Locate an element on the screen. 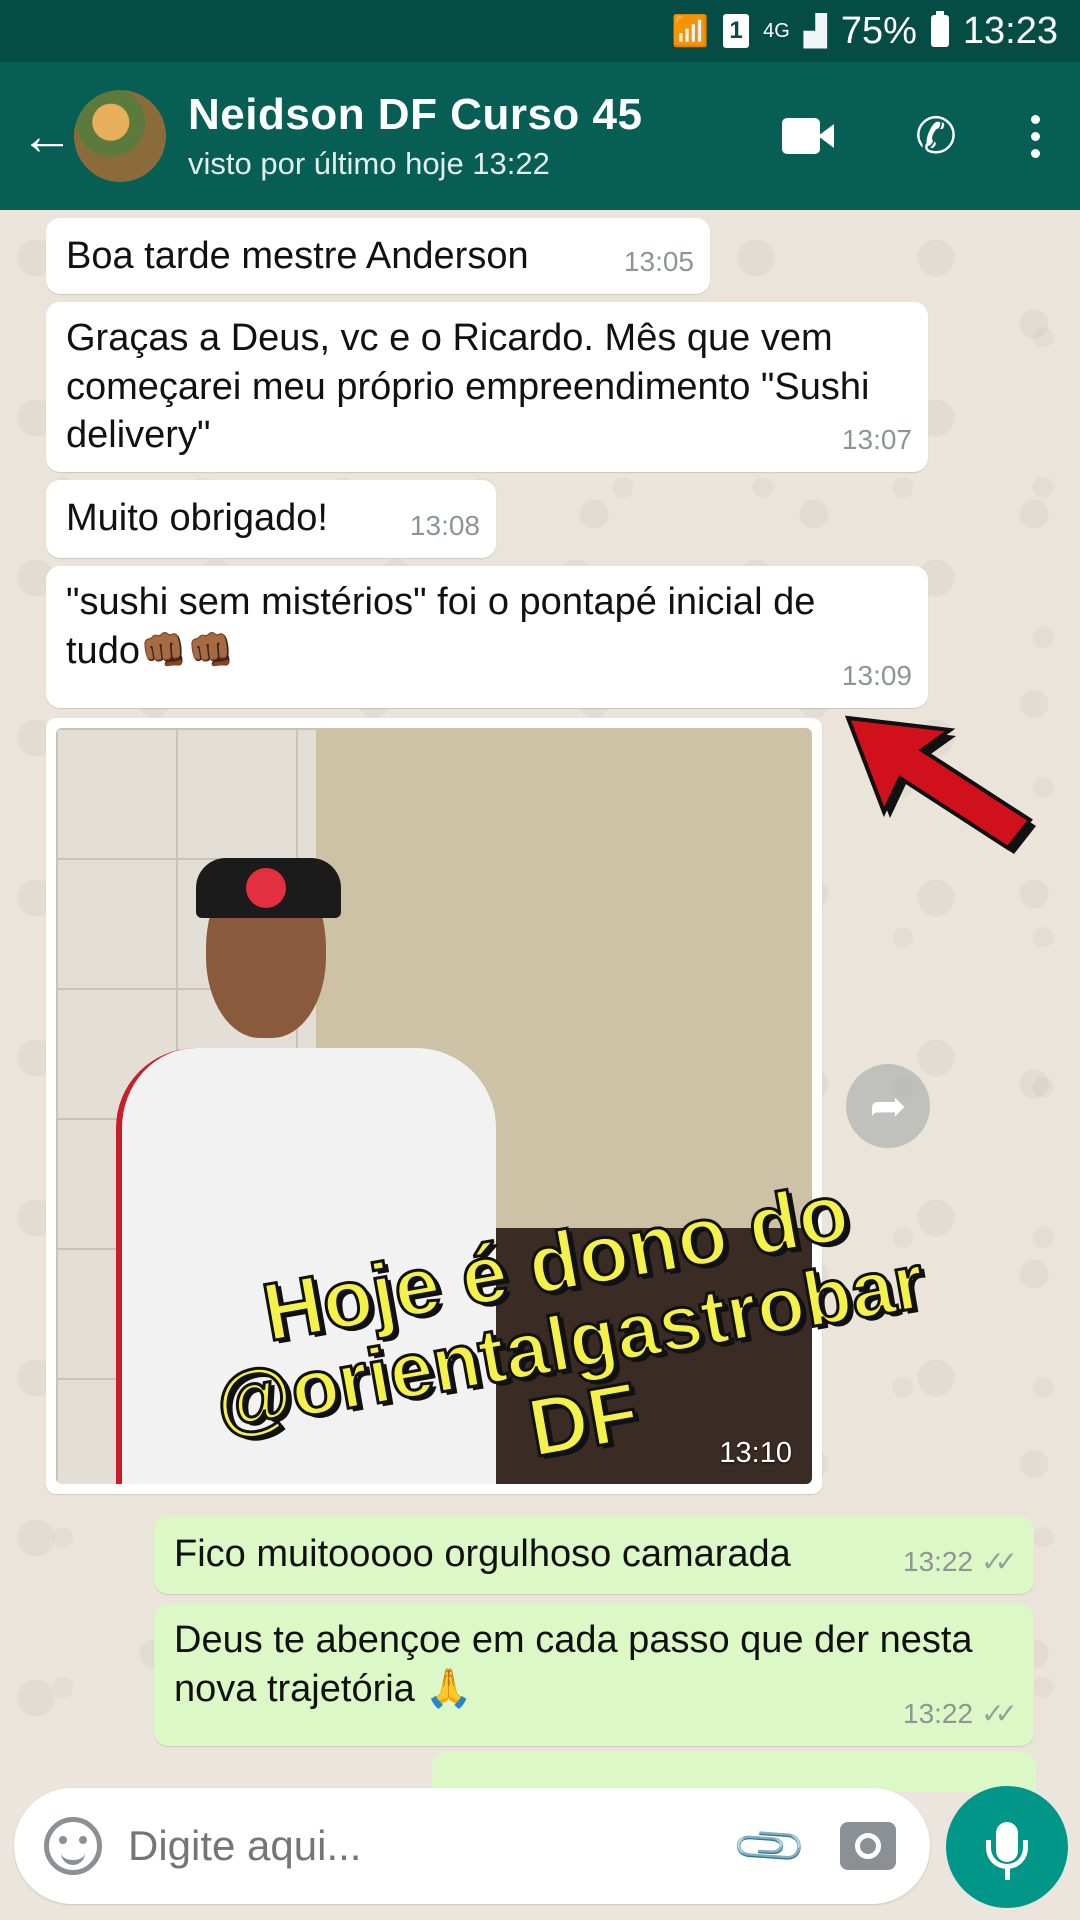  forward-icon: ➦ is located at coordinates (888, 1106).